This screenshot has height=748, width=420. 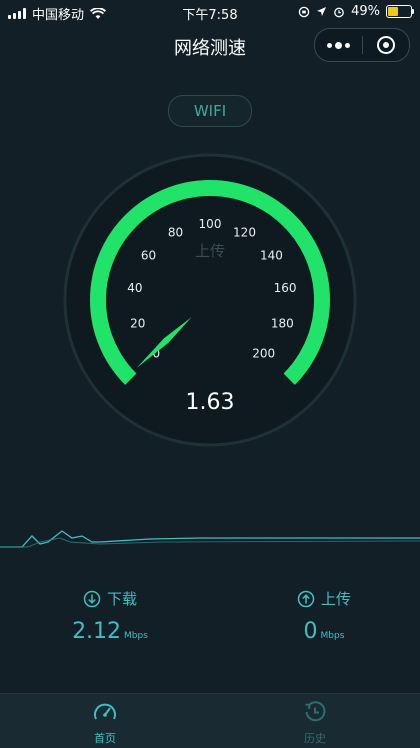 What do you see at coordinates (175, 232) in the screenshot?
I see `gauge-tick-label: 80` at bounding box center [175, 232].